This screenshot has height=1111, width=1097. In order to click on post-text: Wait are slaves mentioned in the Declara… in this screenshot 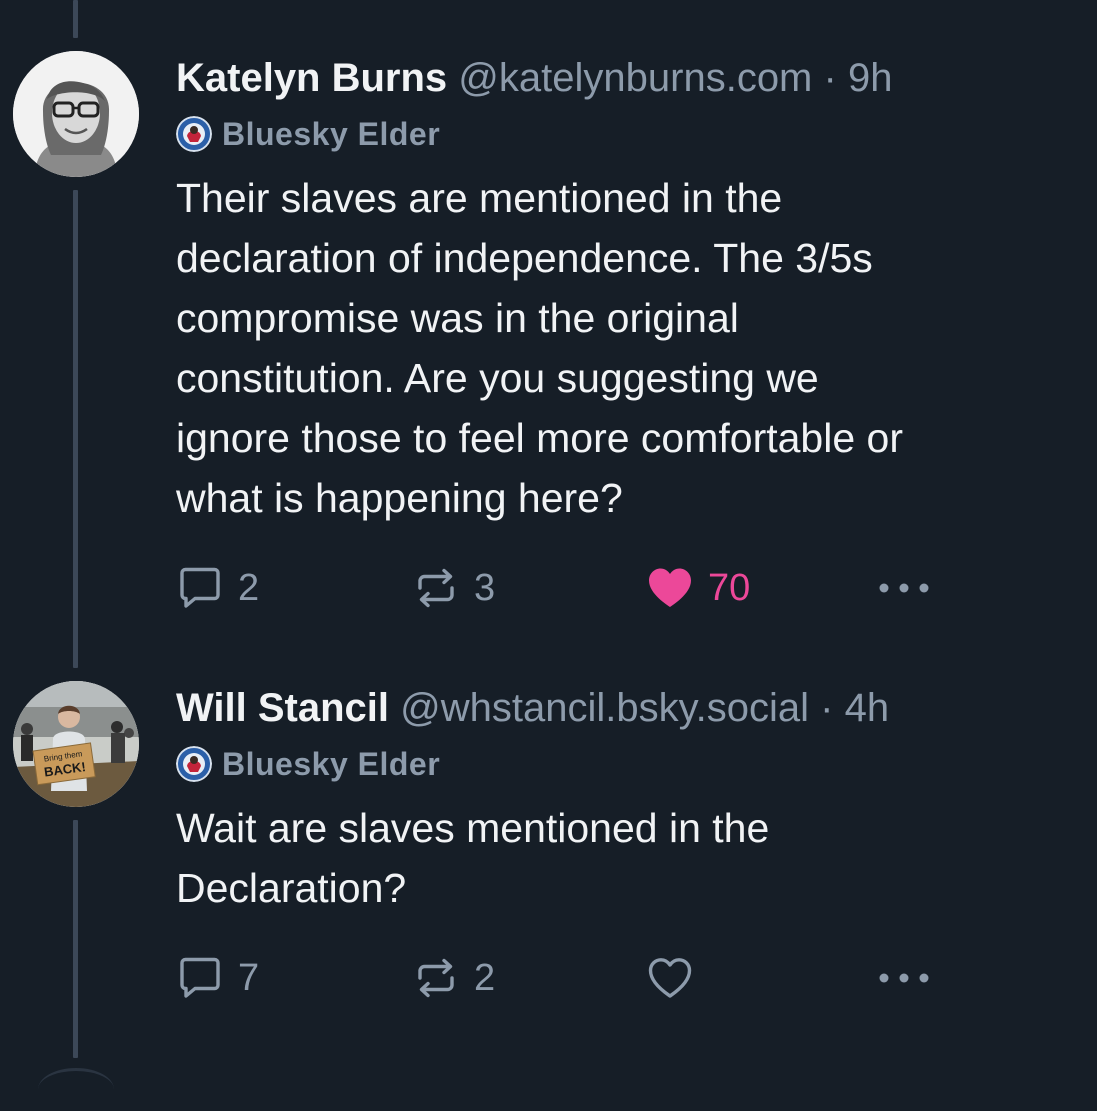, I will do `click(473, 858)`.